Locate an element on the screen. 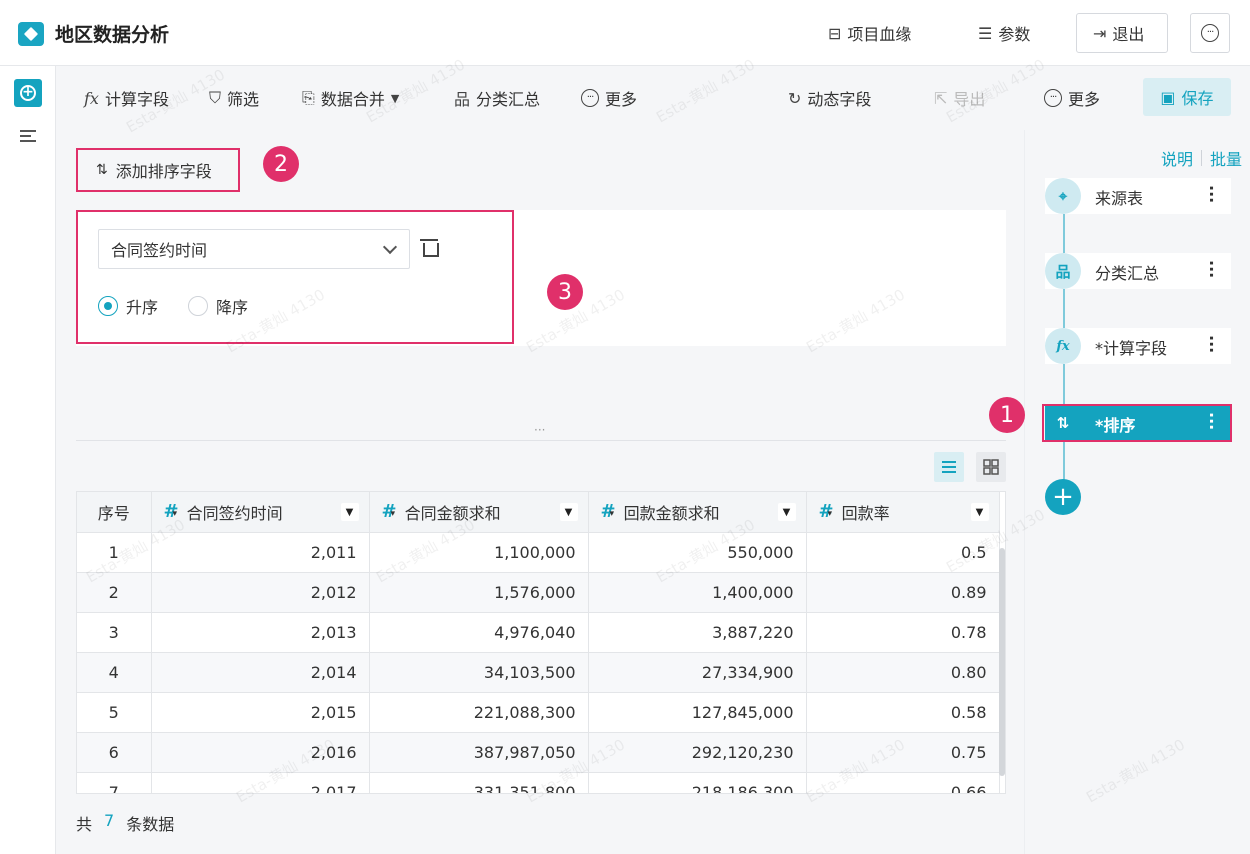 This screenshot has height=854, width=1250. table-cell: 2,012 is located at coordinates (260, 592).